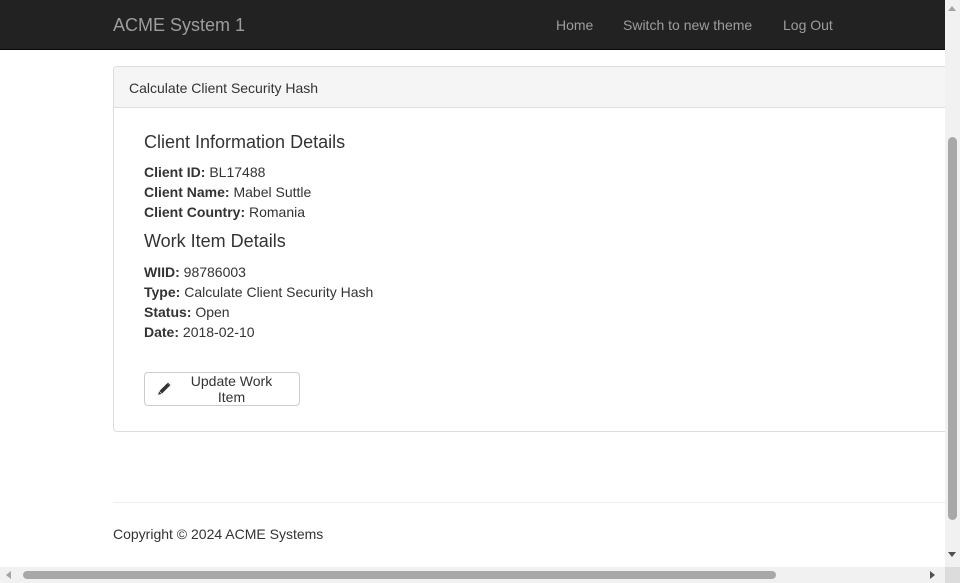 Image resolution: width=960 pixels, height=583 pixels. I want to click on horizontal-scroll-thumb, so click(399, 575).